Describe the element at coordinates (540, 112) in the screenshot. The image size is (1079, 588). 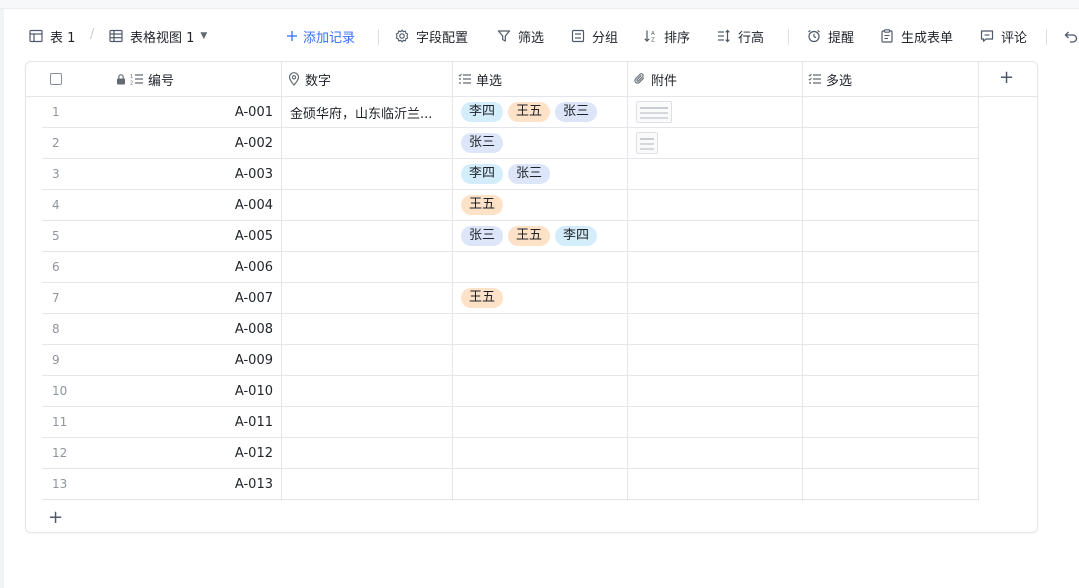
I see `cell-single-select: 李四 王五 张三` at that location.